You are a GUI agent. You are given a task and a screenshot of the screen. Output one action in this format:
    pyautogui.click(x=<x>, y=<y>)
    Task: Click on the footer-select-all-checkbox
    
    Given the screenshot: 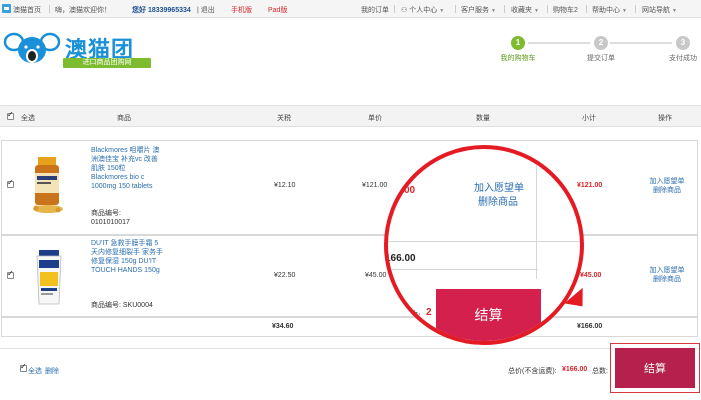 What is the action you would take?
    pyautogui.click(x=23, y=367)
    